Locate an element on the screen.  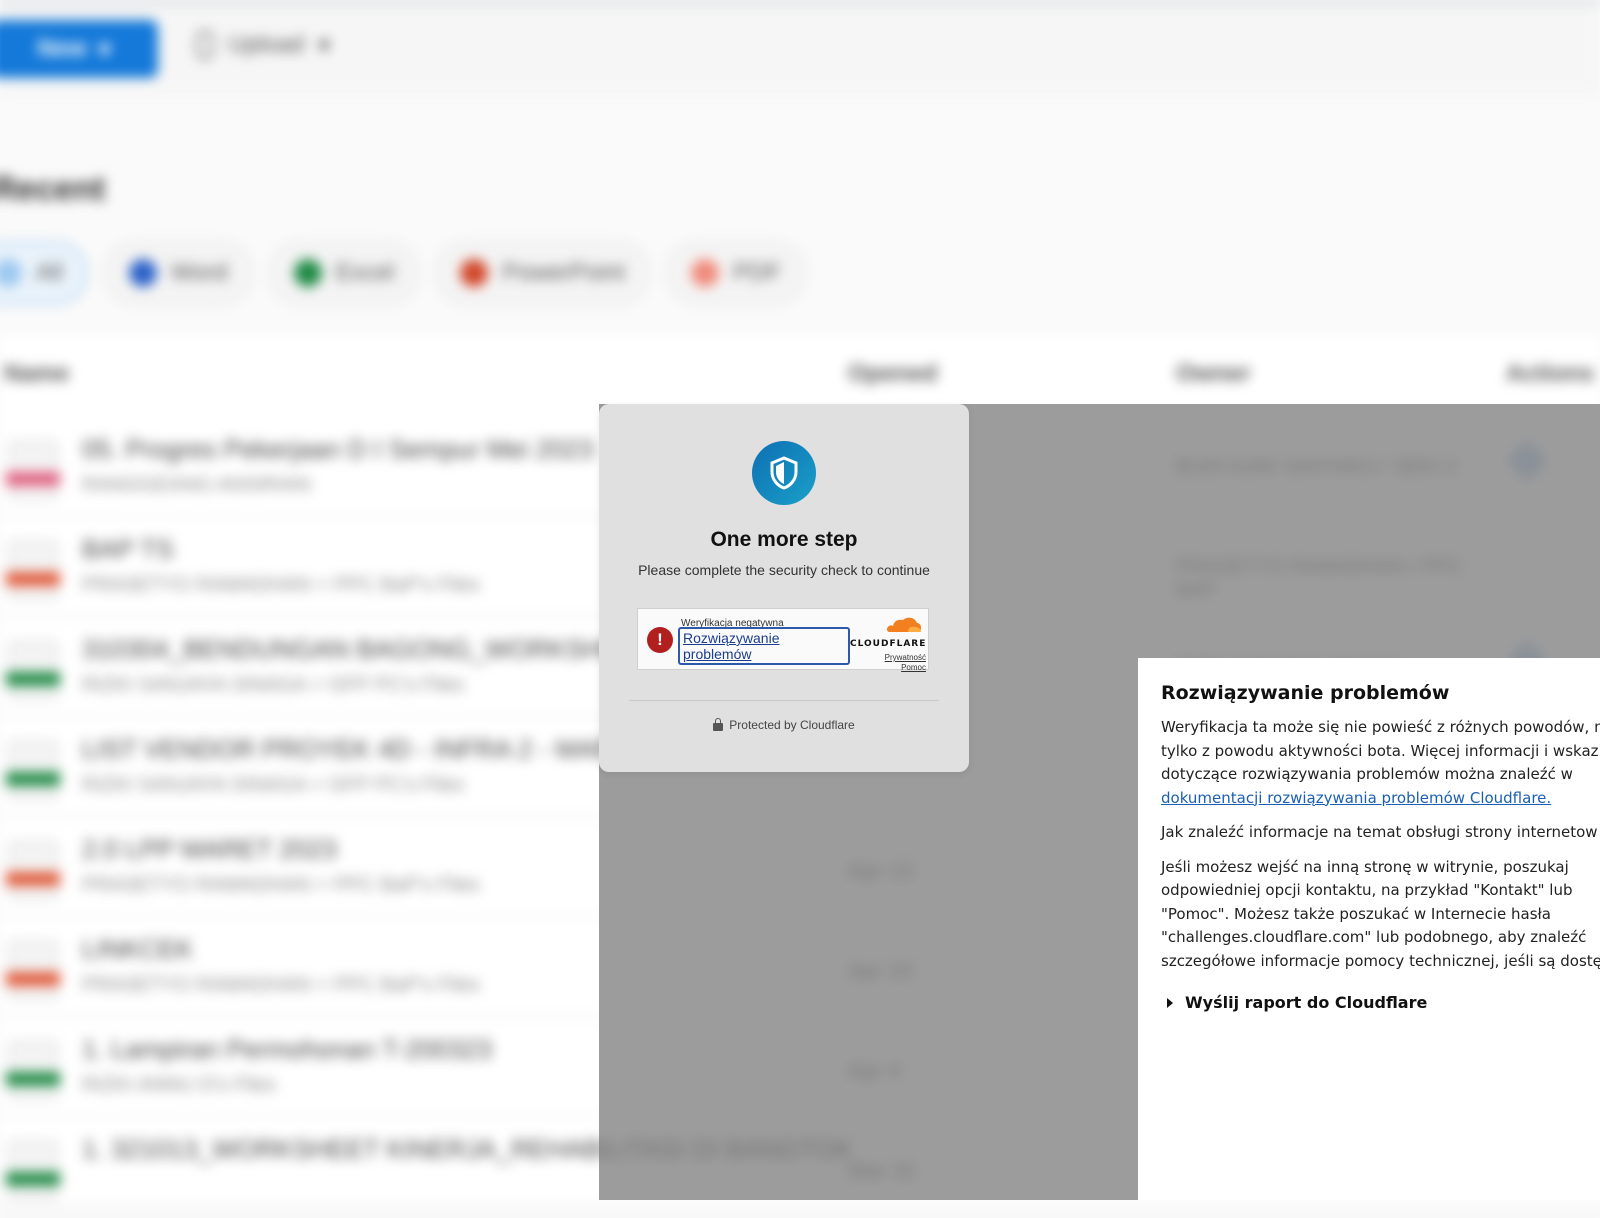
filter-chip-word: Word is located at coordinates (178, 273).